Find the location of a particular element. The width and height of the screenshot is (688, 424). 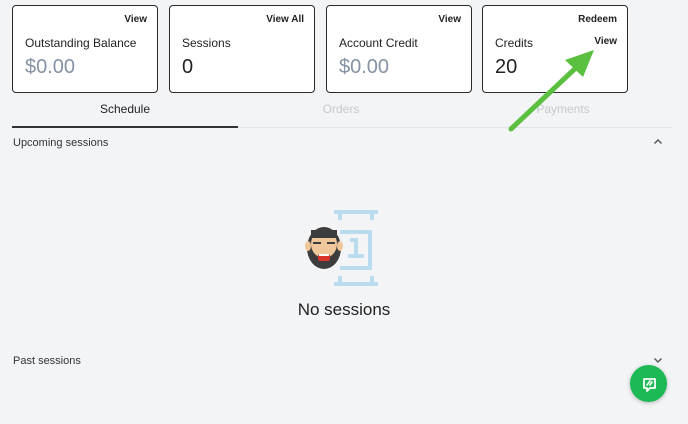

card-credits: Redeem Credits View 20 is located at coordinates (555, 49).